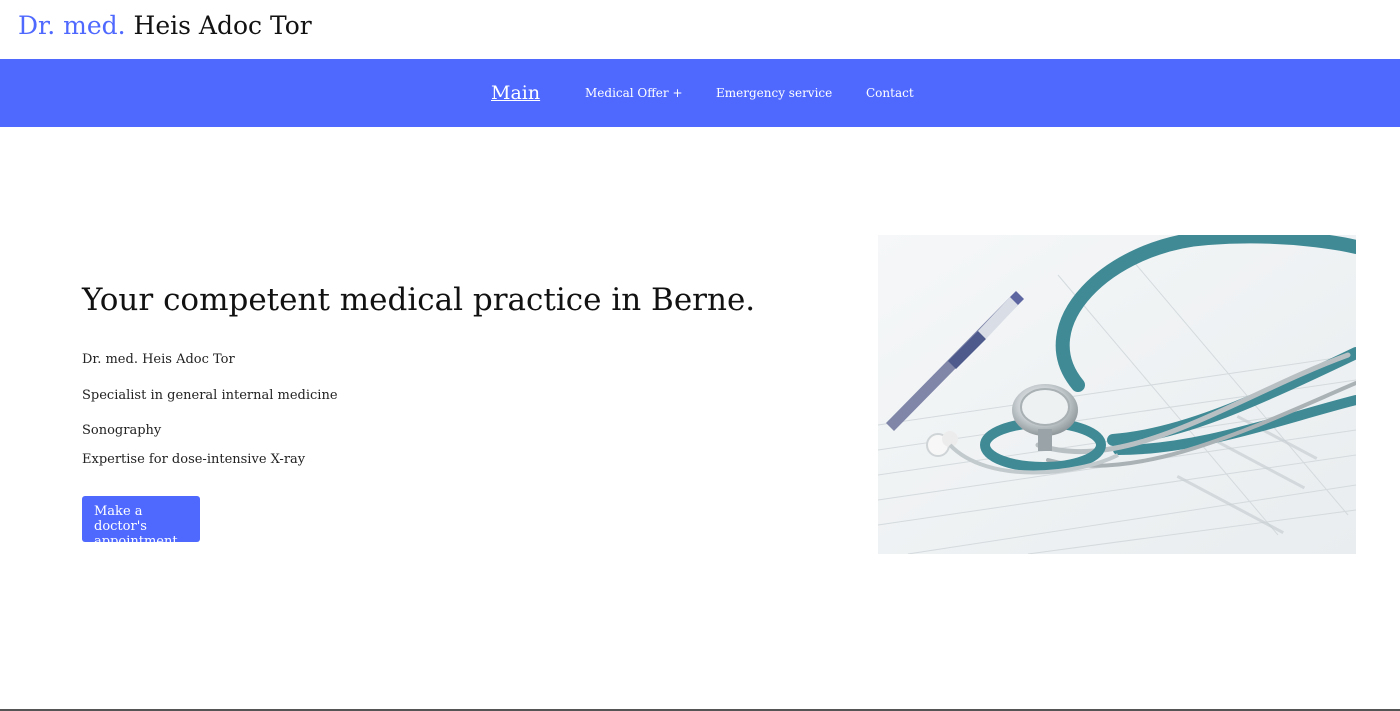 The image size is (1400, 711). What do you see at coordinates (141, 522) in the screenshot?
I see `make-appointment-button: Make a doctor's appointment` at bounding box center [141, 522].